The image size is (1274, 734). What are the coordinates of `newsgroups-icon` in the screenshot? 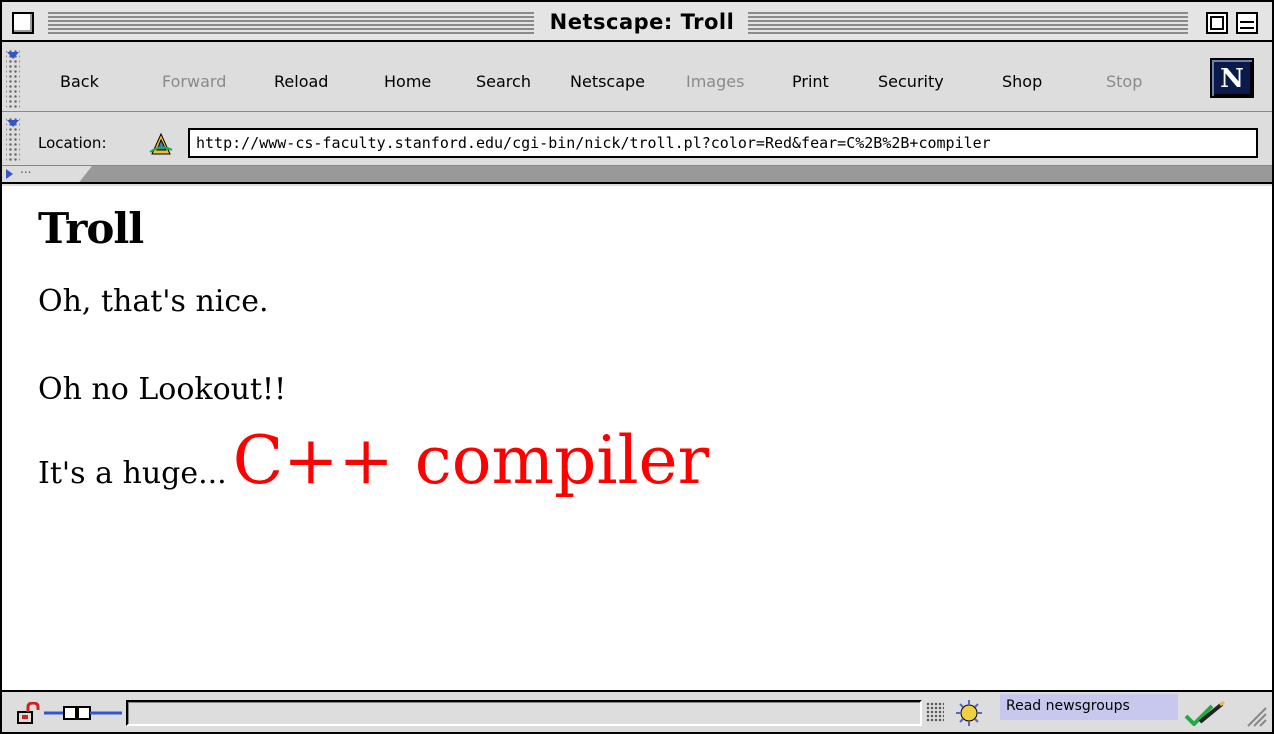 It's located at (969, 713).